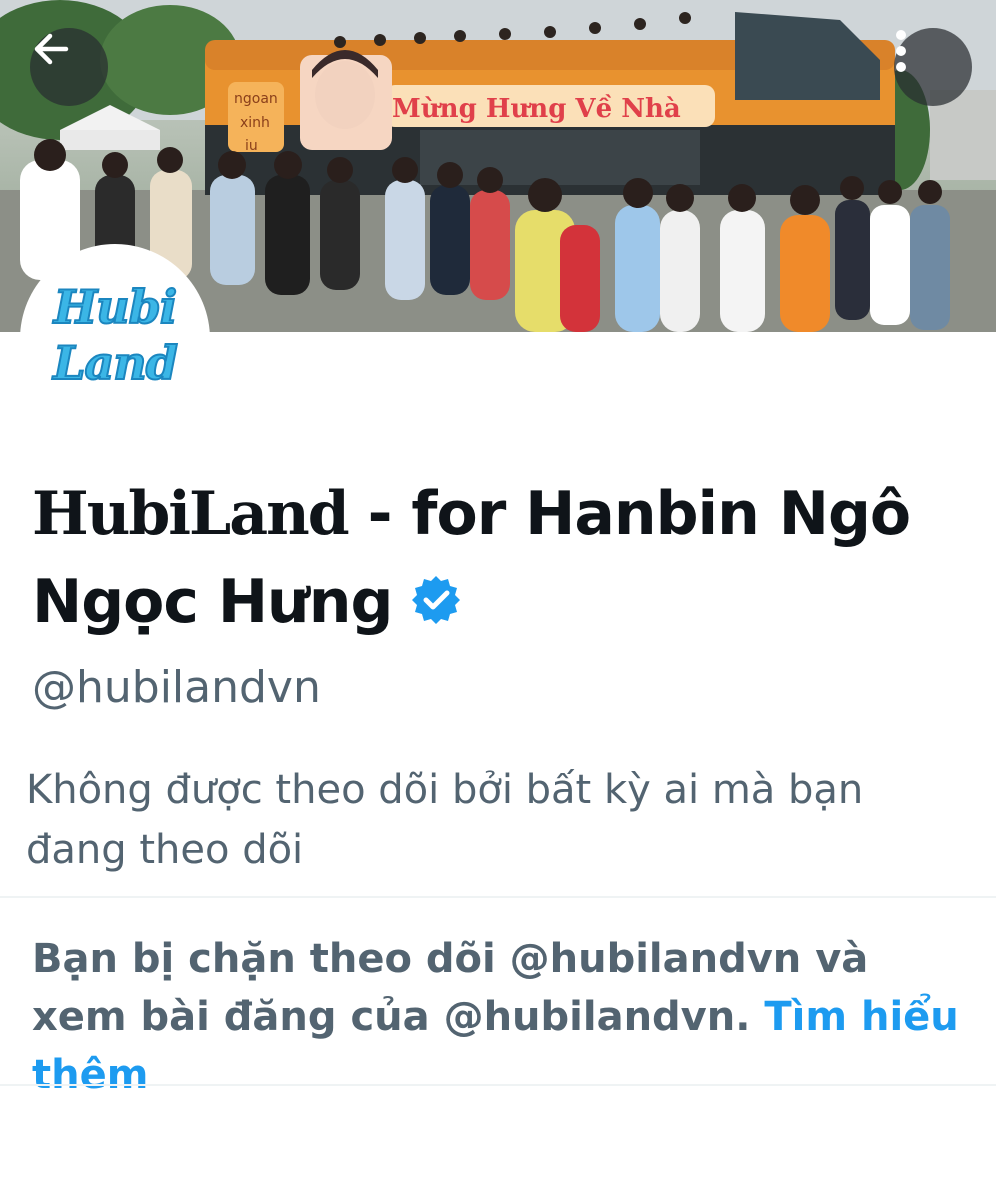  What do you see at coordinates (51, 49) in the screenshot?
I see `arrow-left-icon` at bounding box center [51, 49].